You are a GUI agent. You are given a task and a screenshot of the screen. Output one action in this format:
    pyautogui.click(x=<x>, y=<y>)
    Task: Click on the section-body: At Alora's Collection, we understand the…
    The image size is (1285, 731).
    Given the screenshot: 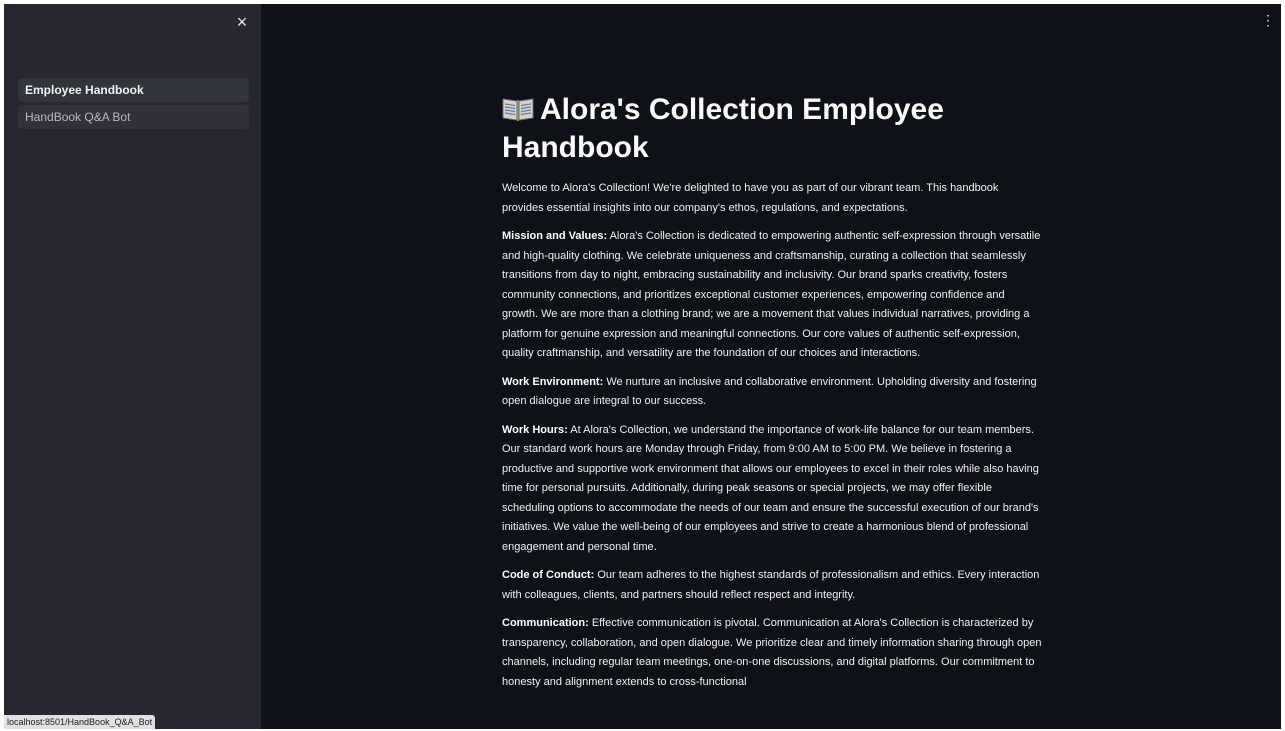 What is the action you would take?
    pyautogui.click(x=770, y=488)
    